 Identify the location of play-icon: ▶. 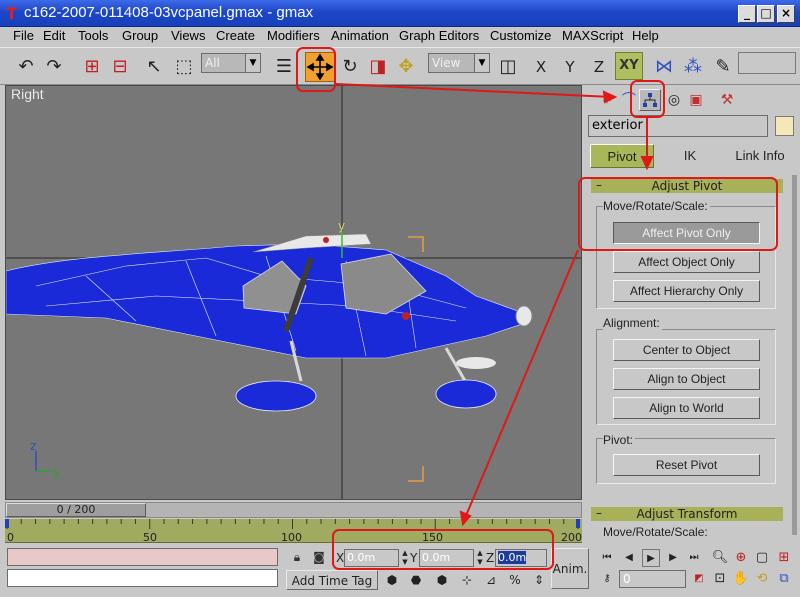
(651, 558).